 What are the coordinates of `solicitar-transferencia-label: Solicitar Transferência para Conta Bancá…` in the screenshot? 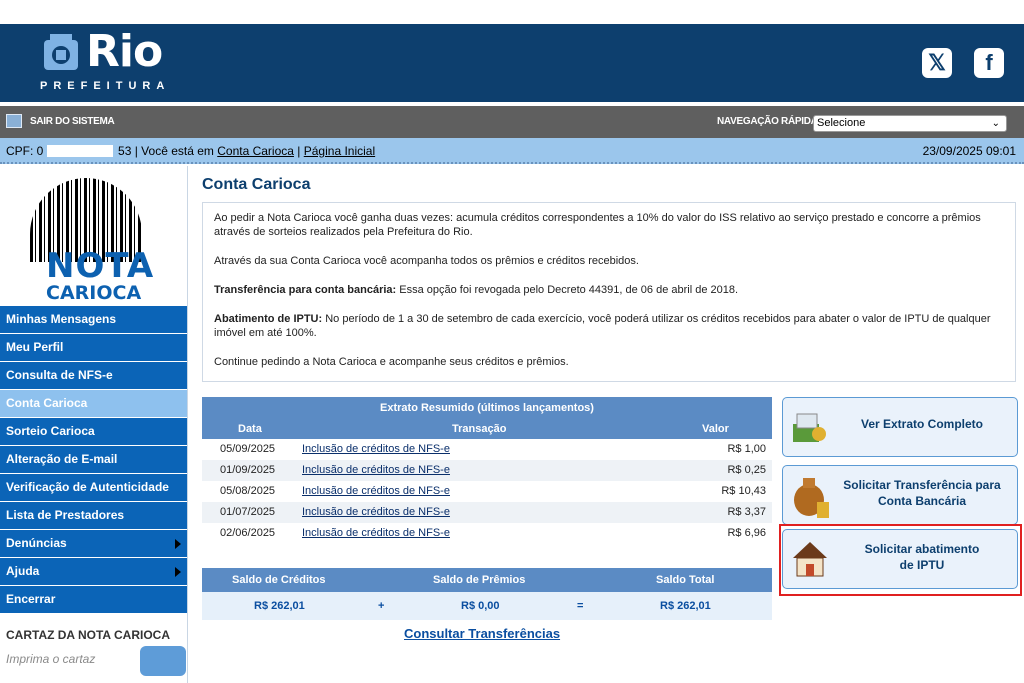 It's located at (922, 493).